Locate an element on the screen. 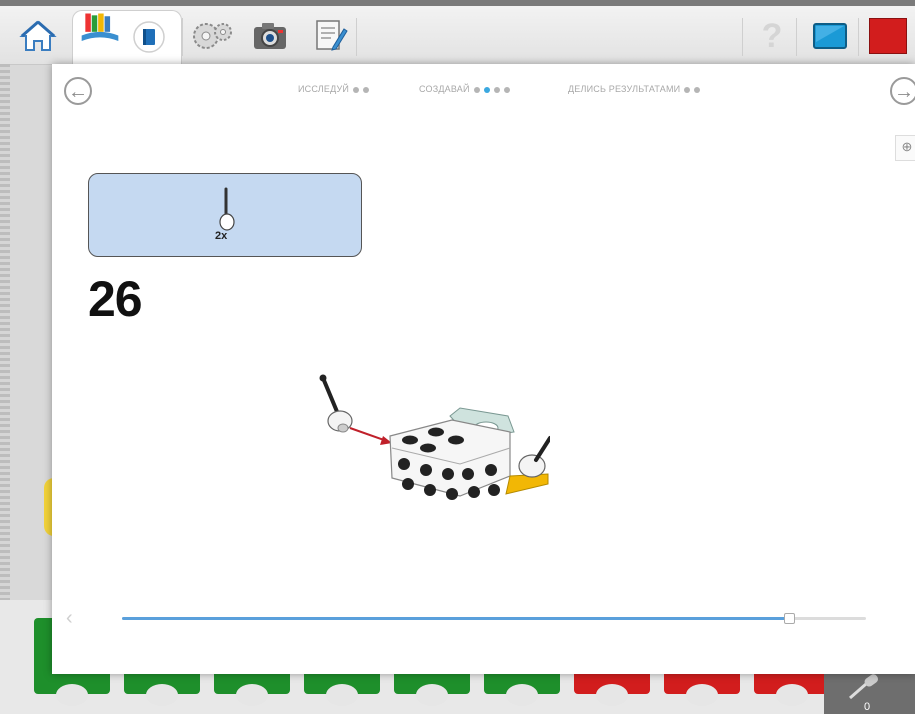 The image size is (915, 714). display-icon is located at coordinates (830, 36).